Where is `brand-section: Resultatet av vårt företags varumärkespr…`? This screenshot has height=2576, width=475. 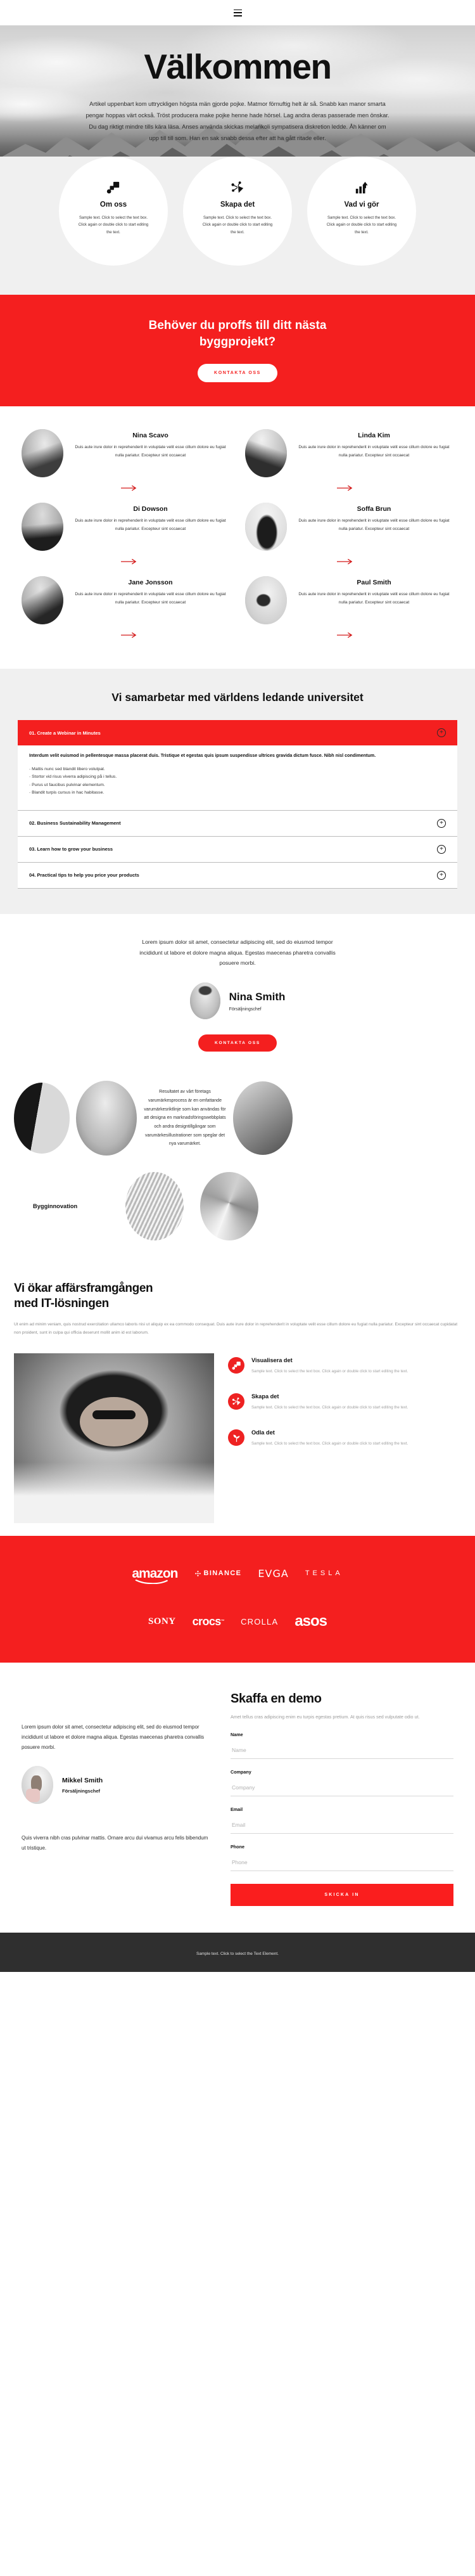
brand-section: Resultatet av vårt företags varumärkespr… is located at coordinates (237, 1164).